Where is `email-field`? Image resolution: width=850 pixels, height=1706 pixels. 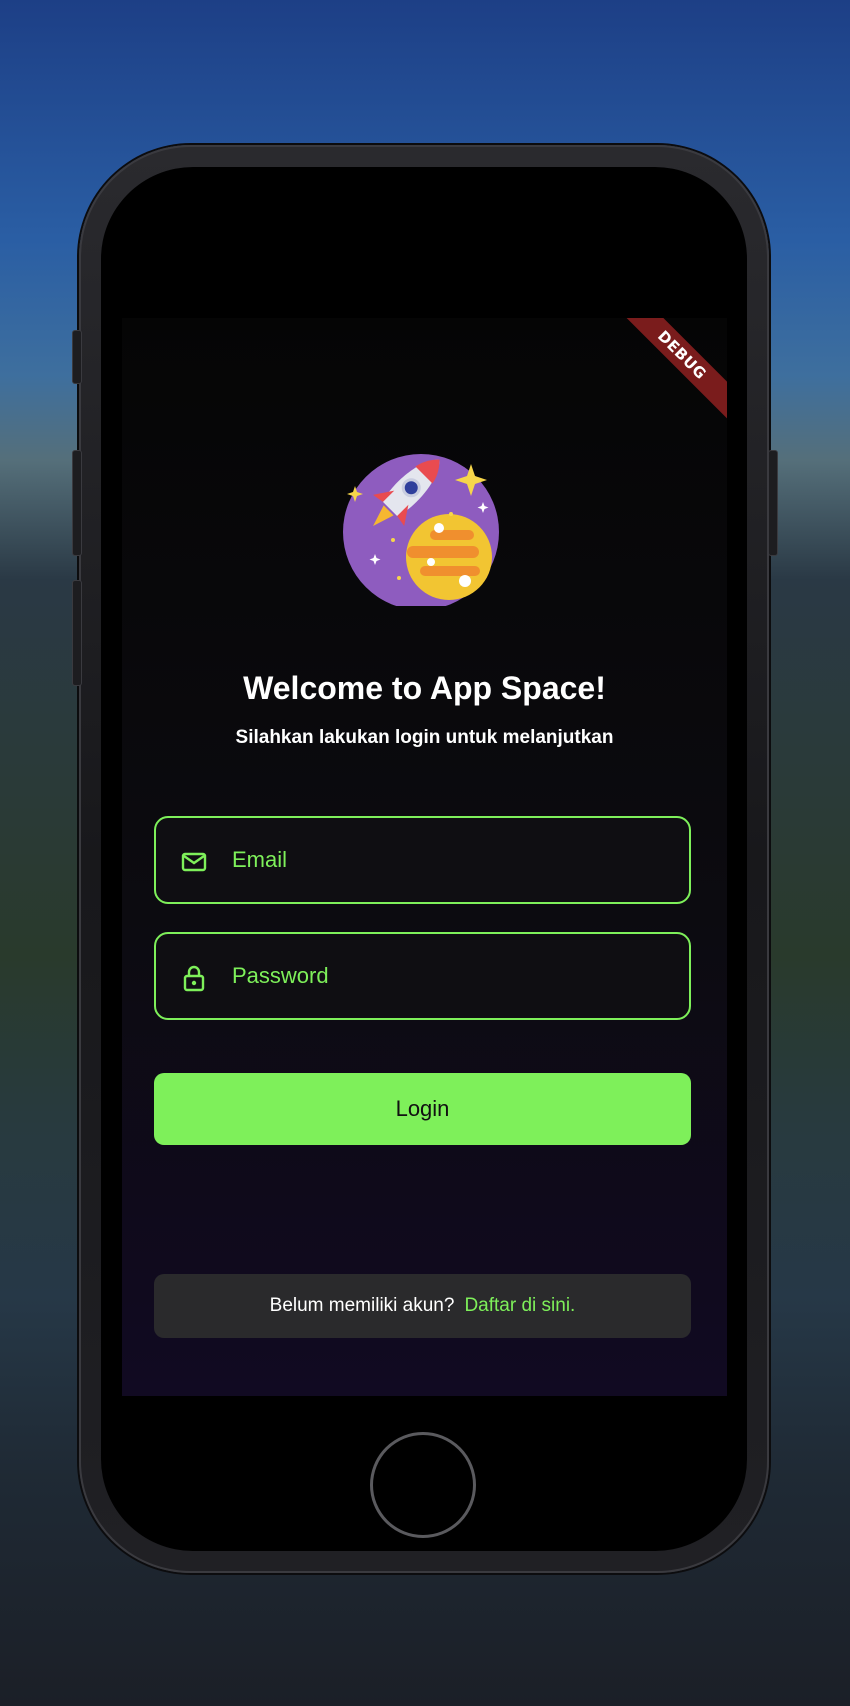
email-field is located at coordinates (422, 860).